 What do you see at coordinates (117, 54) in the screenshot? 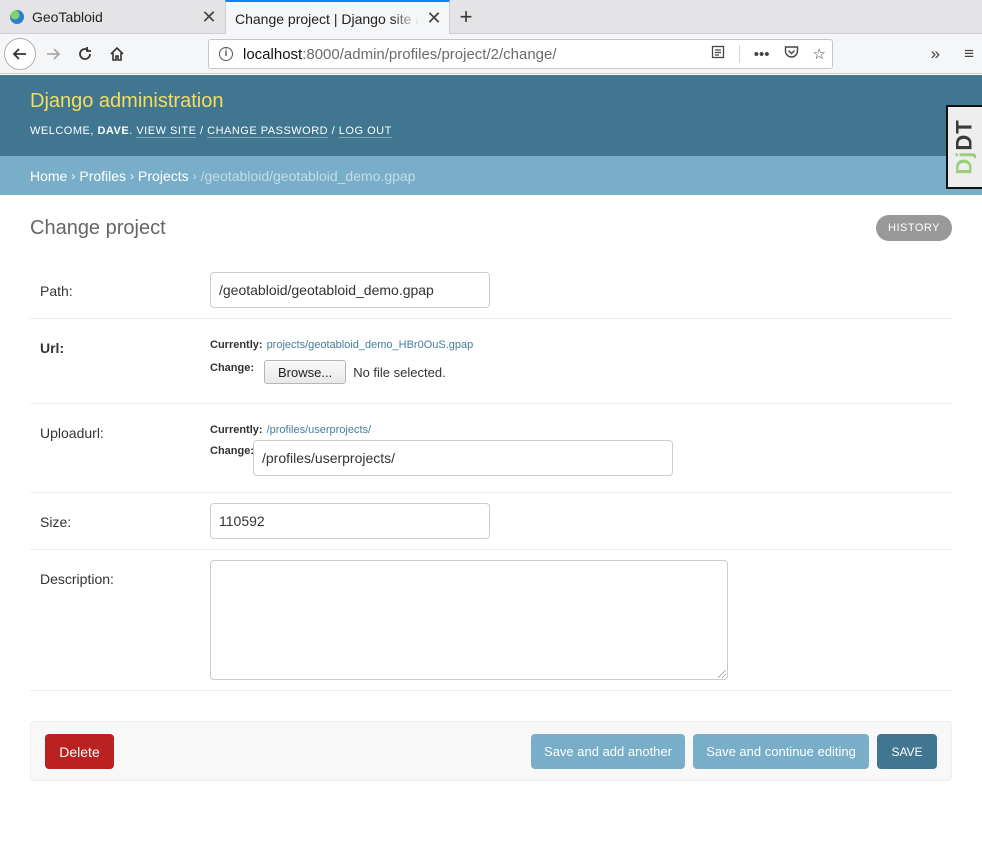
I see `home-icon` at bounding box center [117, 54].